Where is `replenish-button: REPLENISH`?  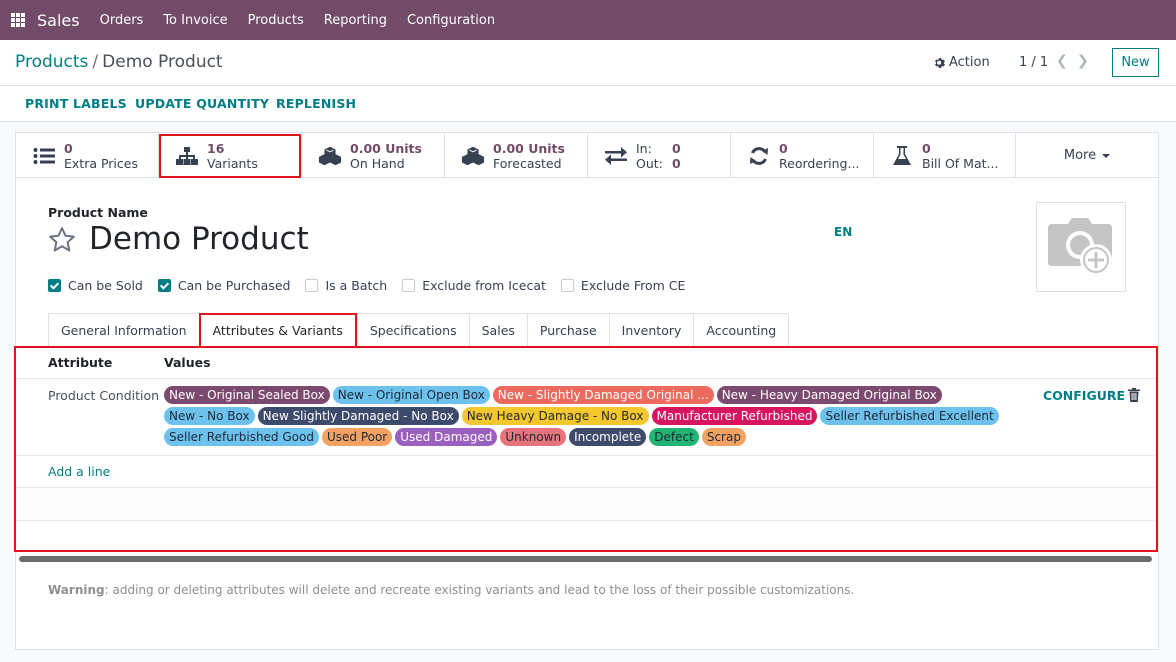
replenish-button: REPLENISH is located at coordinates (316, 103).